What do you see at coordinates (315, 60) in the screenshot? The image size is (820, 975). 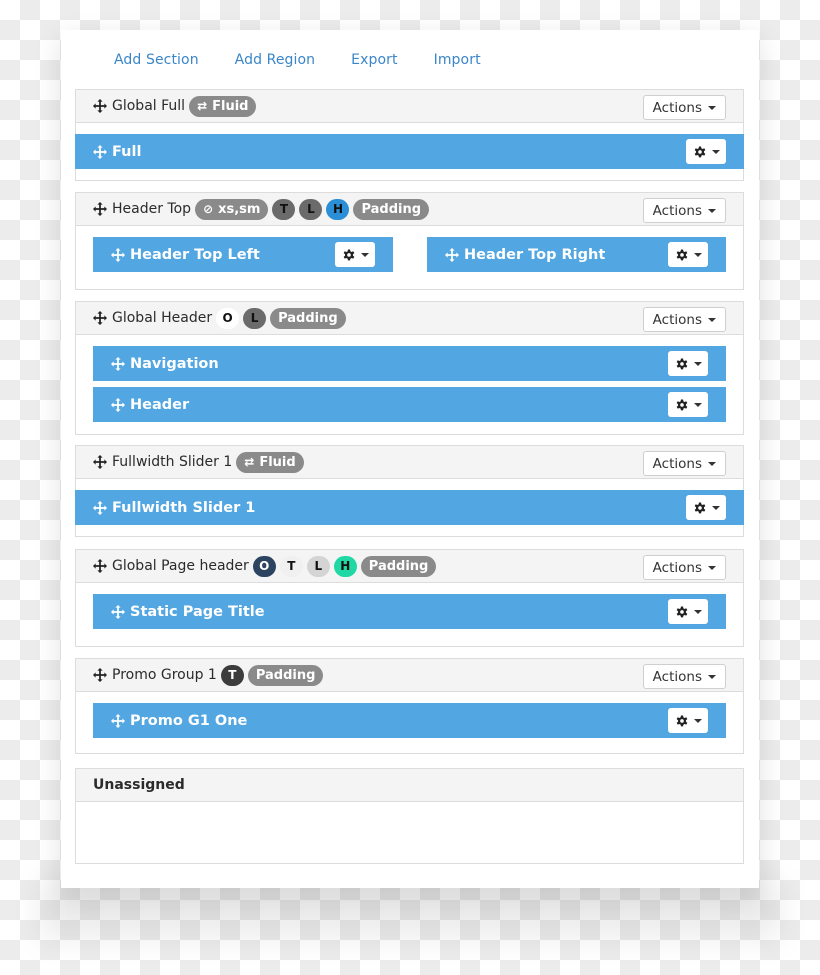 I see `toolbar: Add Section Add Region Export Import` at bounding box center [315, 60].